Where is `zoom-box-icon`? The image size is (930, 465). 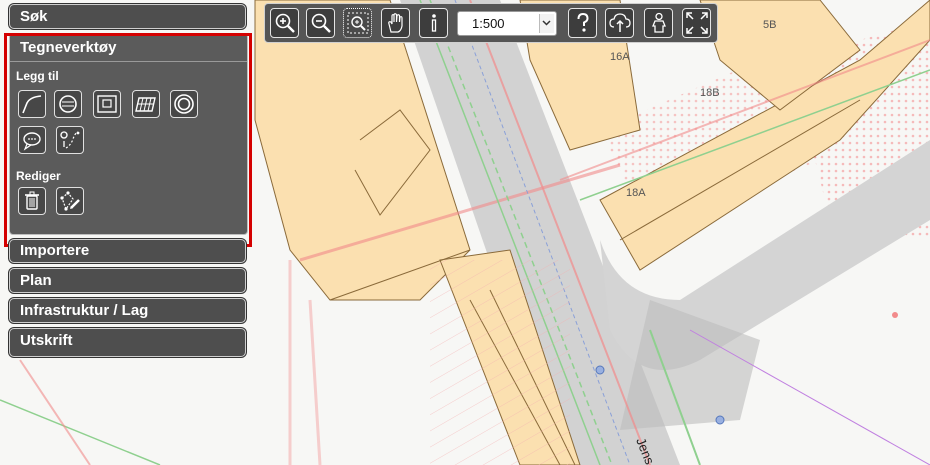
zoom-box-icon is located at coordinates (358, 23).